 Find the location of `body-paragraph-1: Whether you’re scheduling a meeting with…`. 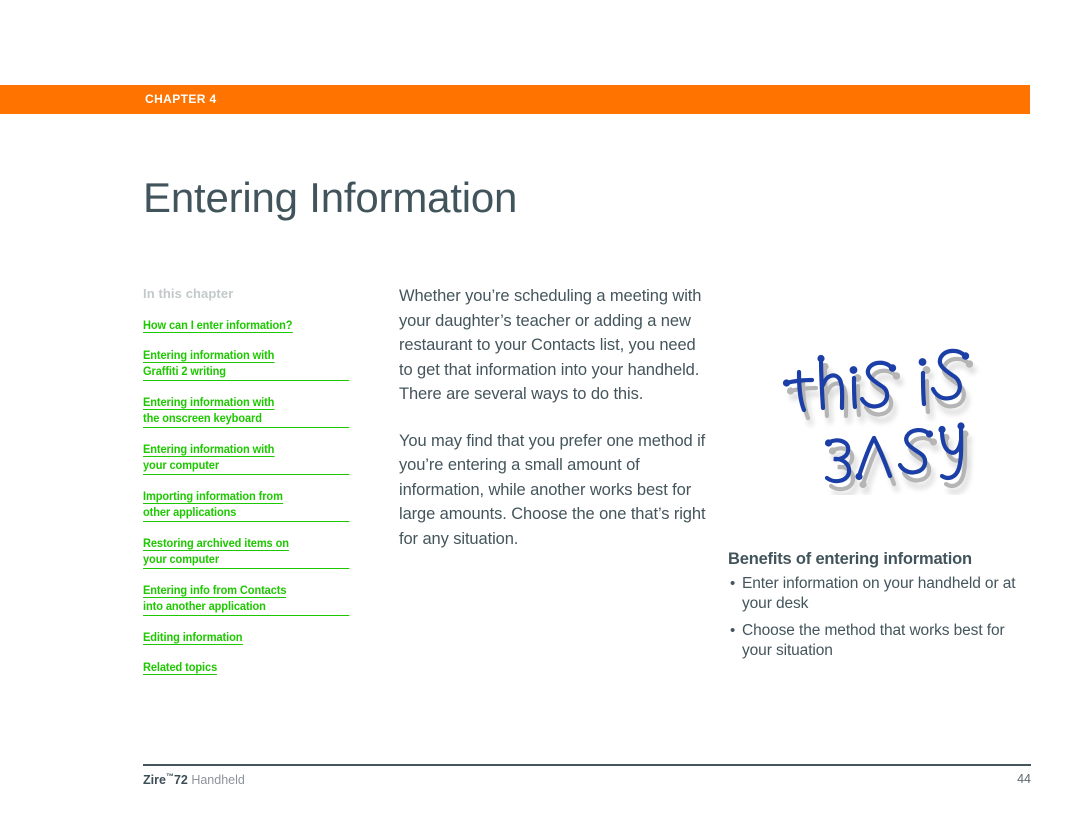

body-paragraph-1: Whether you’re scheduling a meeting with… is located at coordinates (550, 345).